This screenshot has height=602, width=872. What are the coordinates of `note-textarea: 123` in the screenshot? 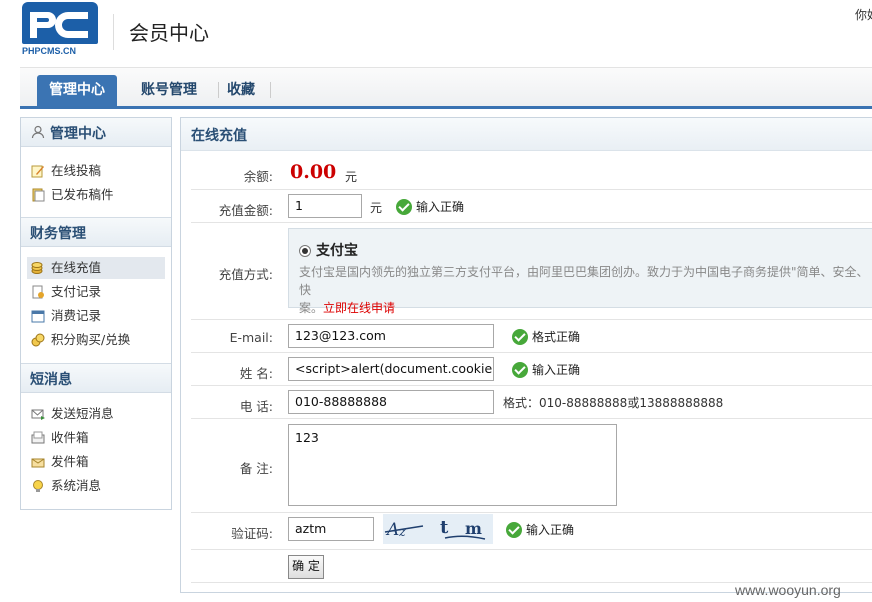 It's located at (452, 465).